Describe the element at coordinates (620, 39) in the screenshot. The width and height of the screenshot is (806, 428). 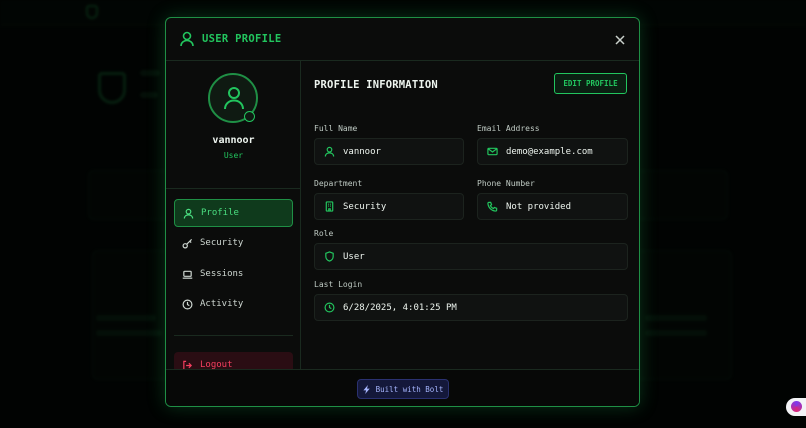
I see `close-icon` at that location.